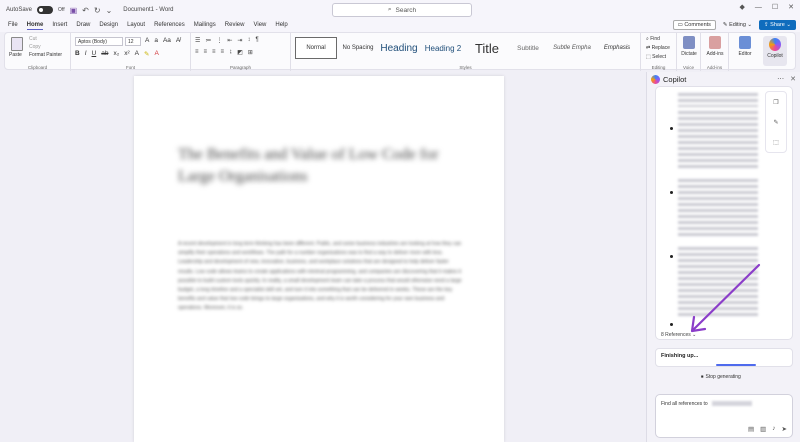  Describe the element at coordinates (358, 48) in the screenshot. I see `style-no-spacing: No Spacing` at that location.